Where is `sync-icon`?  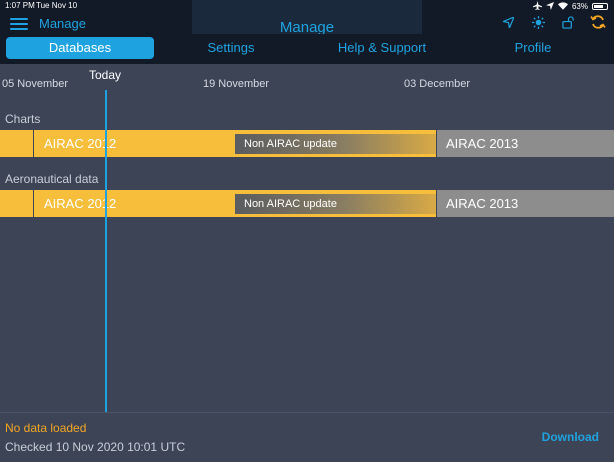
sync-icon is located at coordinates (598, 22).